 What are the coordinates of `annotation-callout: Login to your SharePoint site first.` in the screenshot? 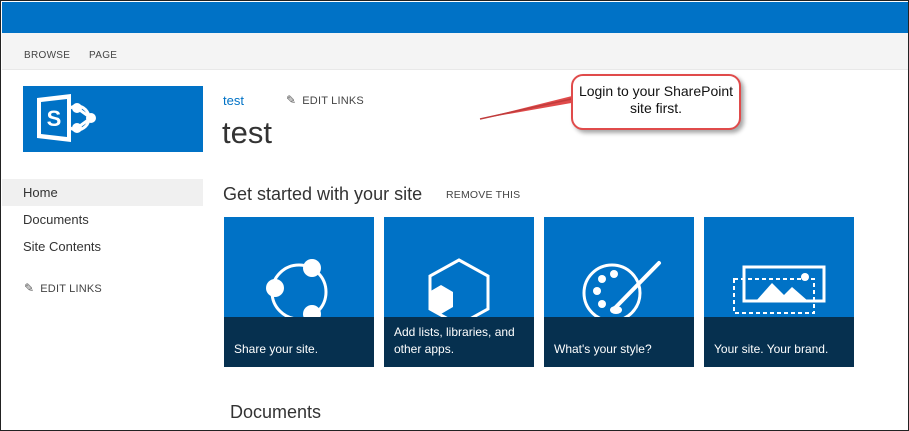 It's located at (656, 102).